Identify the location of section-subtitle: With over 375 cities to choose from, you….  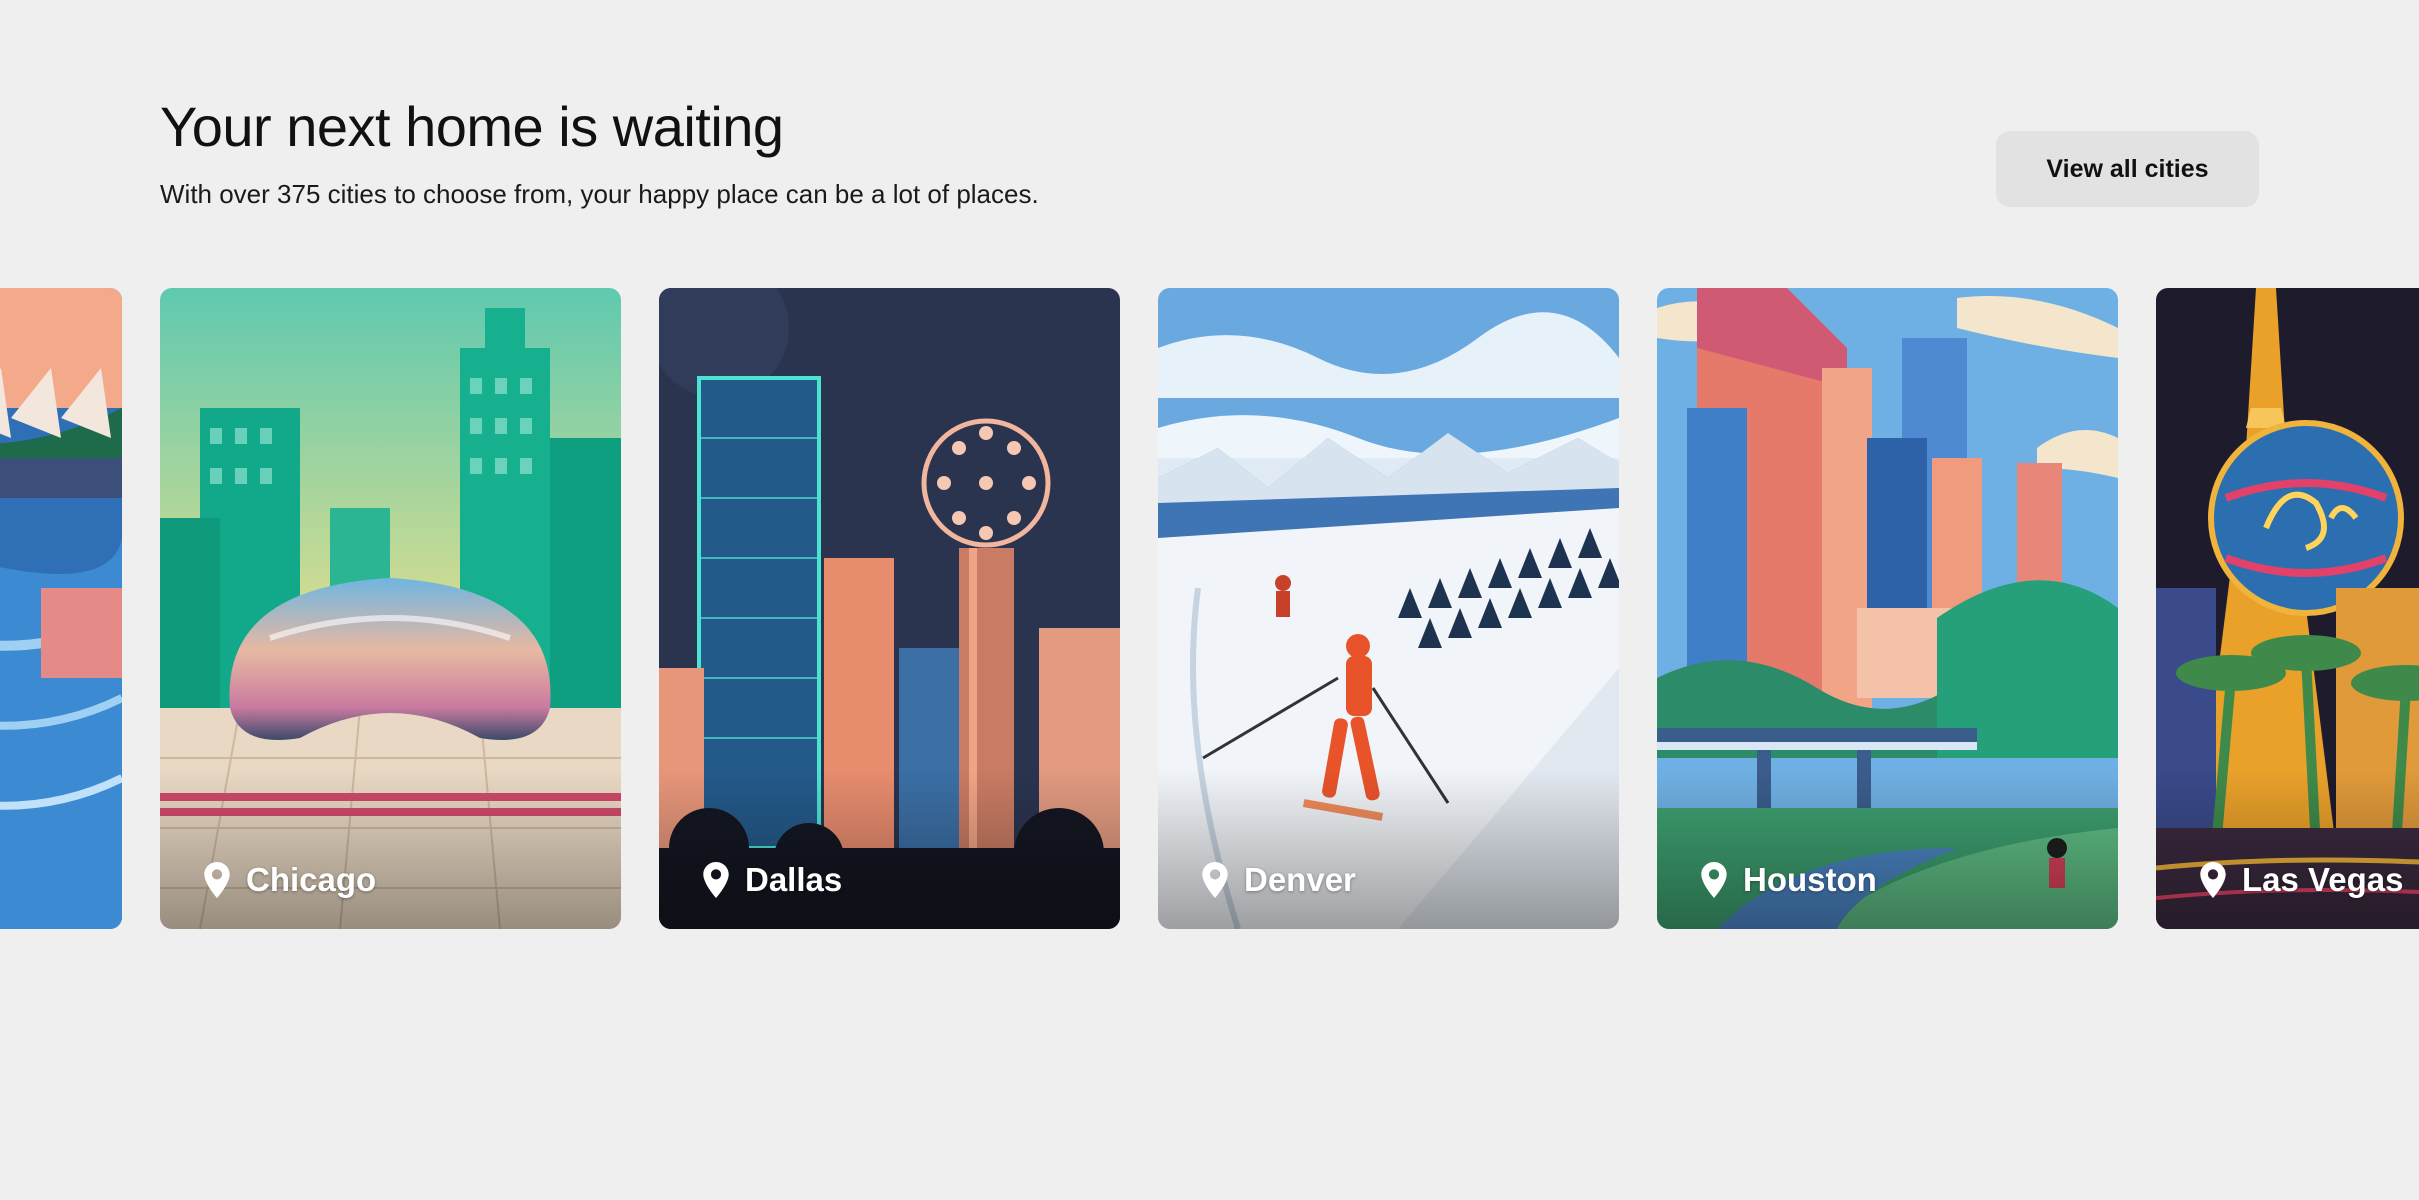
(599, 193).